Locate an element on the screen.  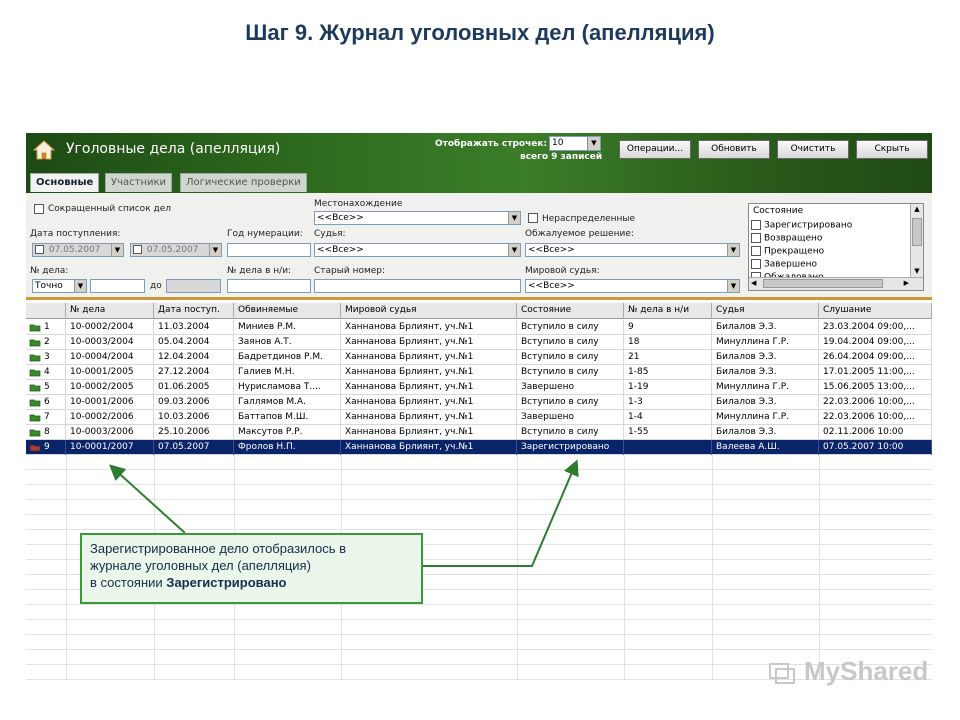
state-option-label: Завершено is located at coordinates (791, 264).